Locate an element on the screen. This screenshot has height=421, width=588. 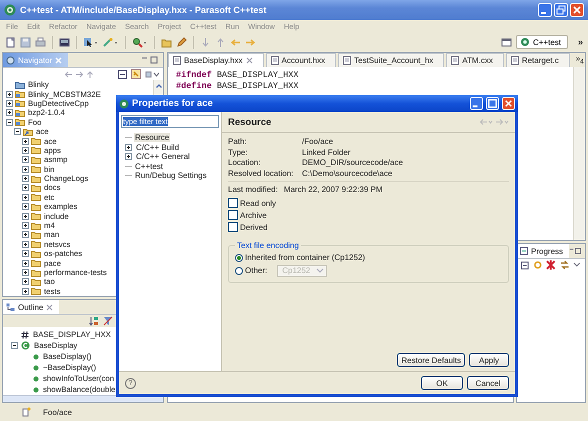
field-label: Path: is located at coordinates (238, 141).